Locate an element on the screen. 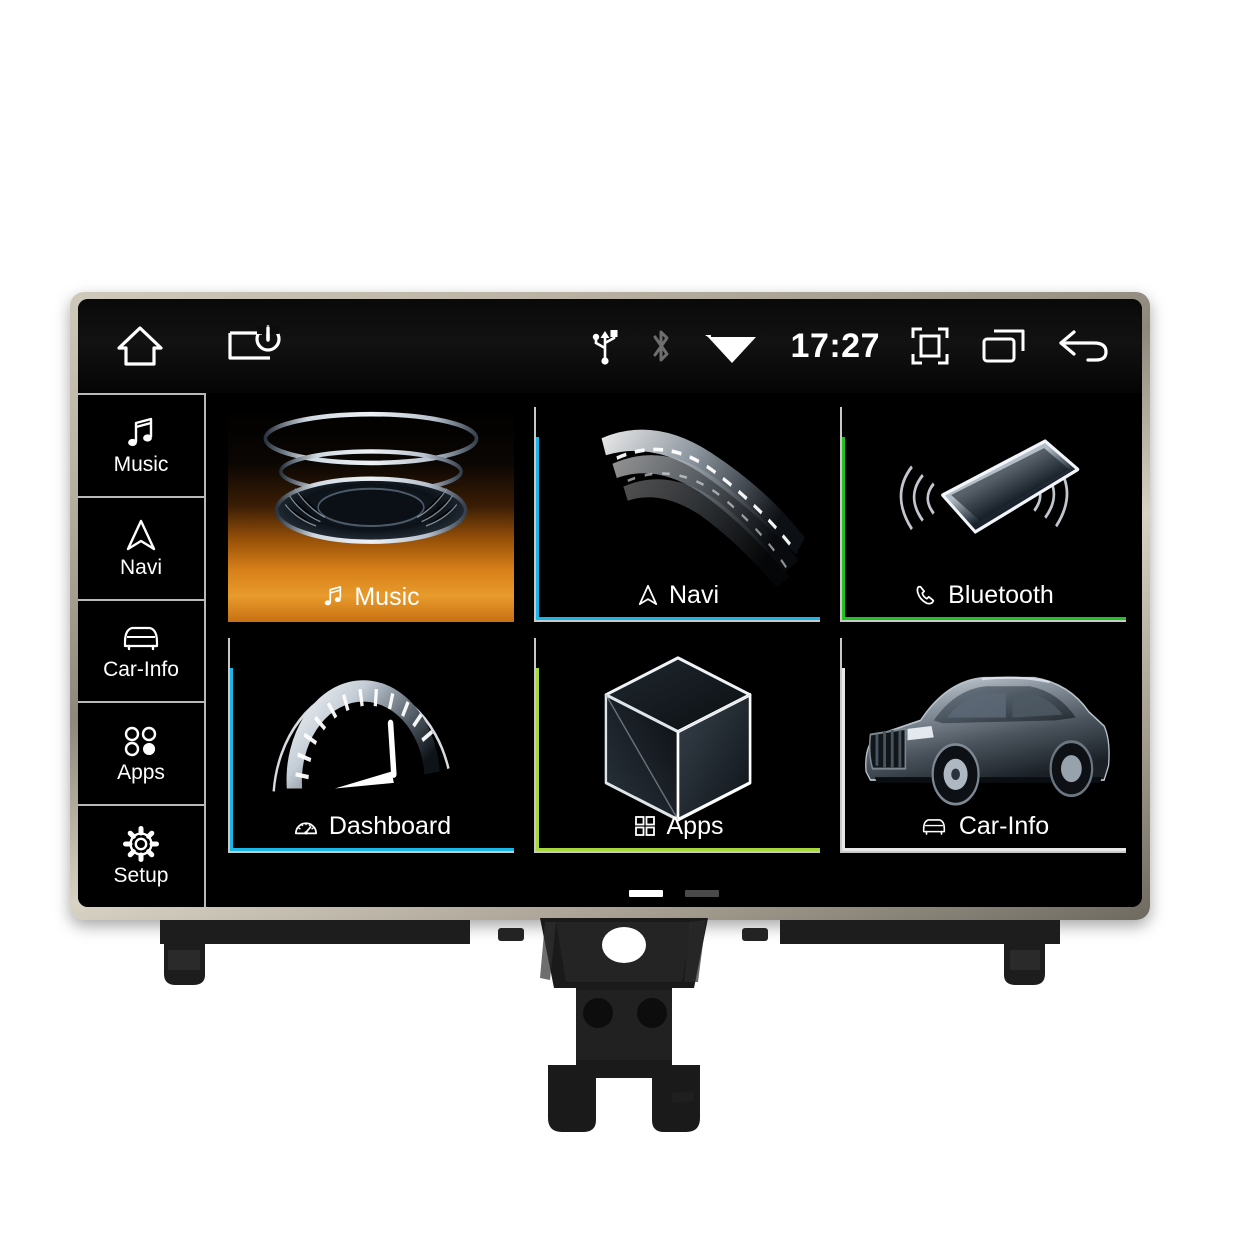 This screenshot has height=1249, width=1244. tile-label-text: Car-Info is located at coordinates (1004, 825).